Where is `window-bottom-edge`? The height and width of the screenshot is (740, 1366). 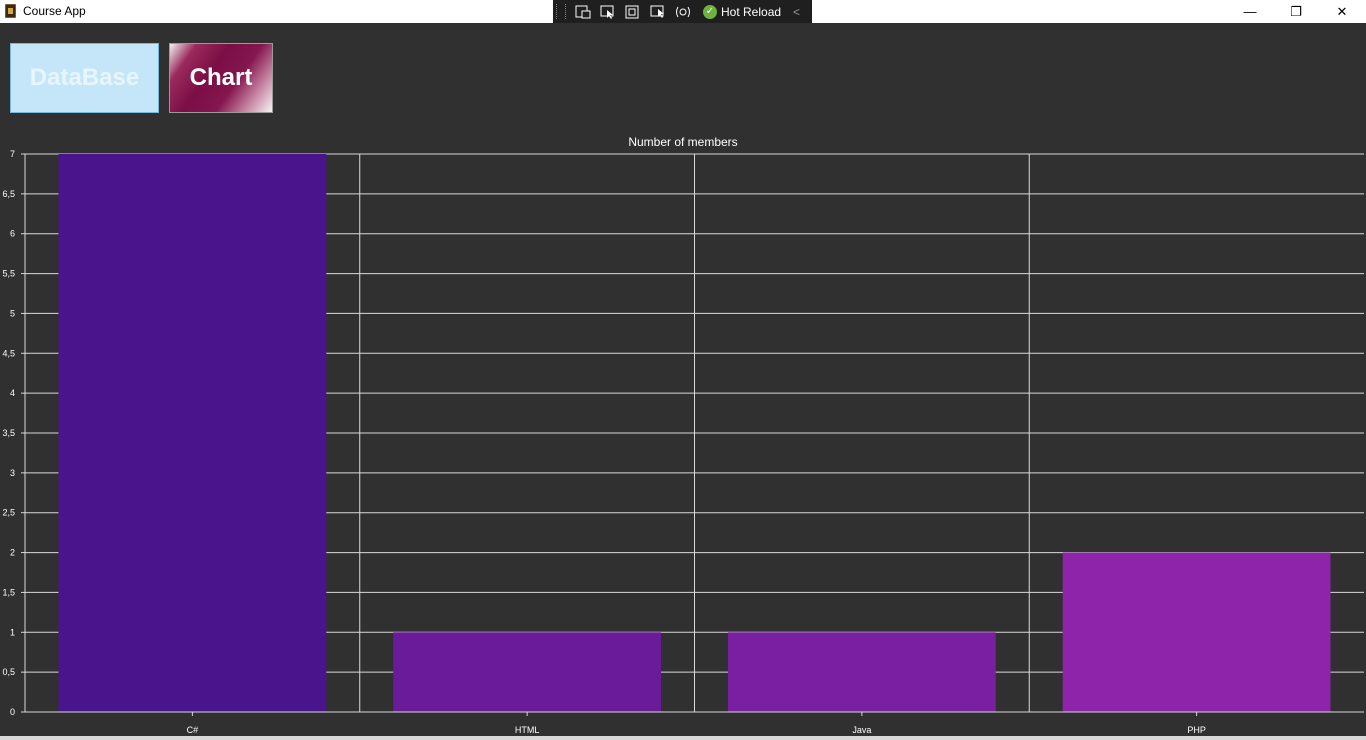
window-bottom-edge is located at coordinates (683, 738).